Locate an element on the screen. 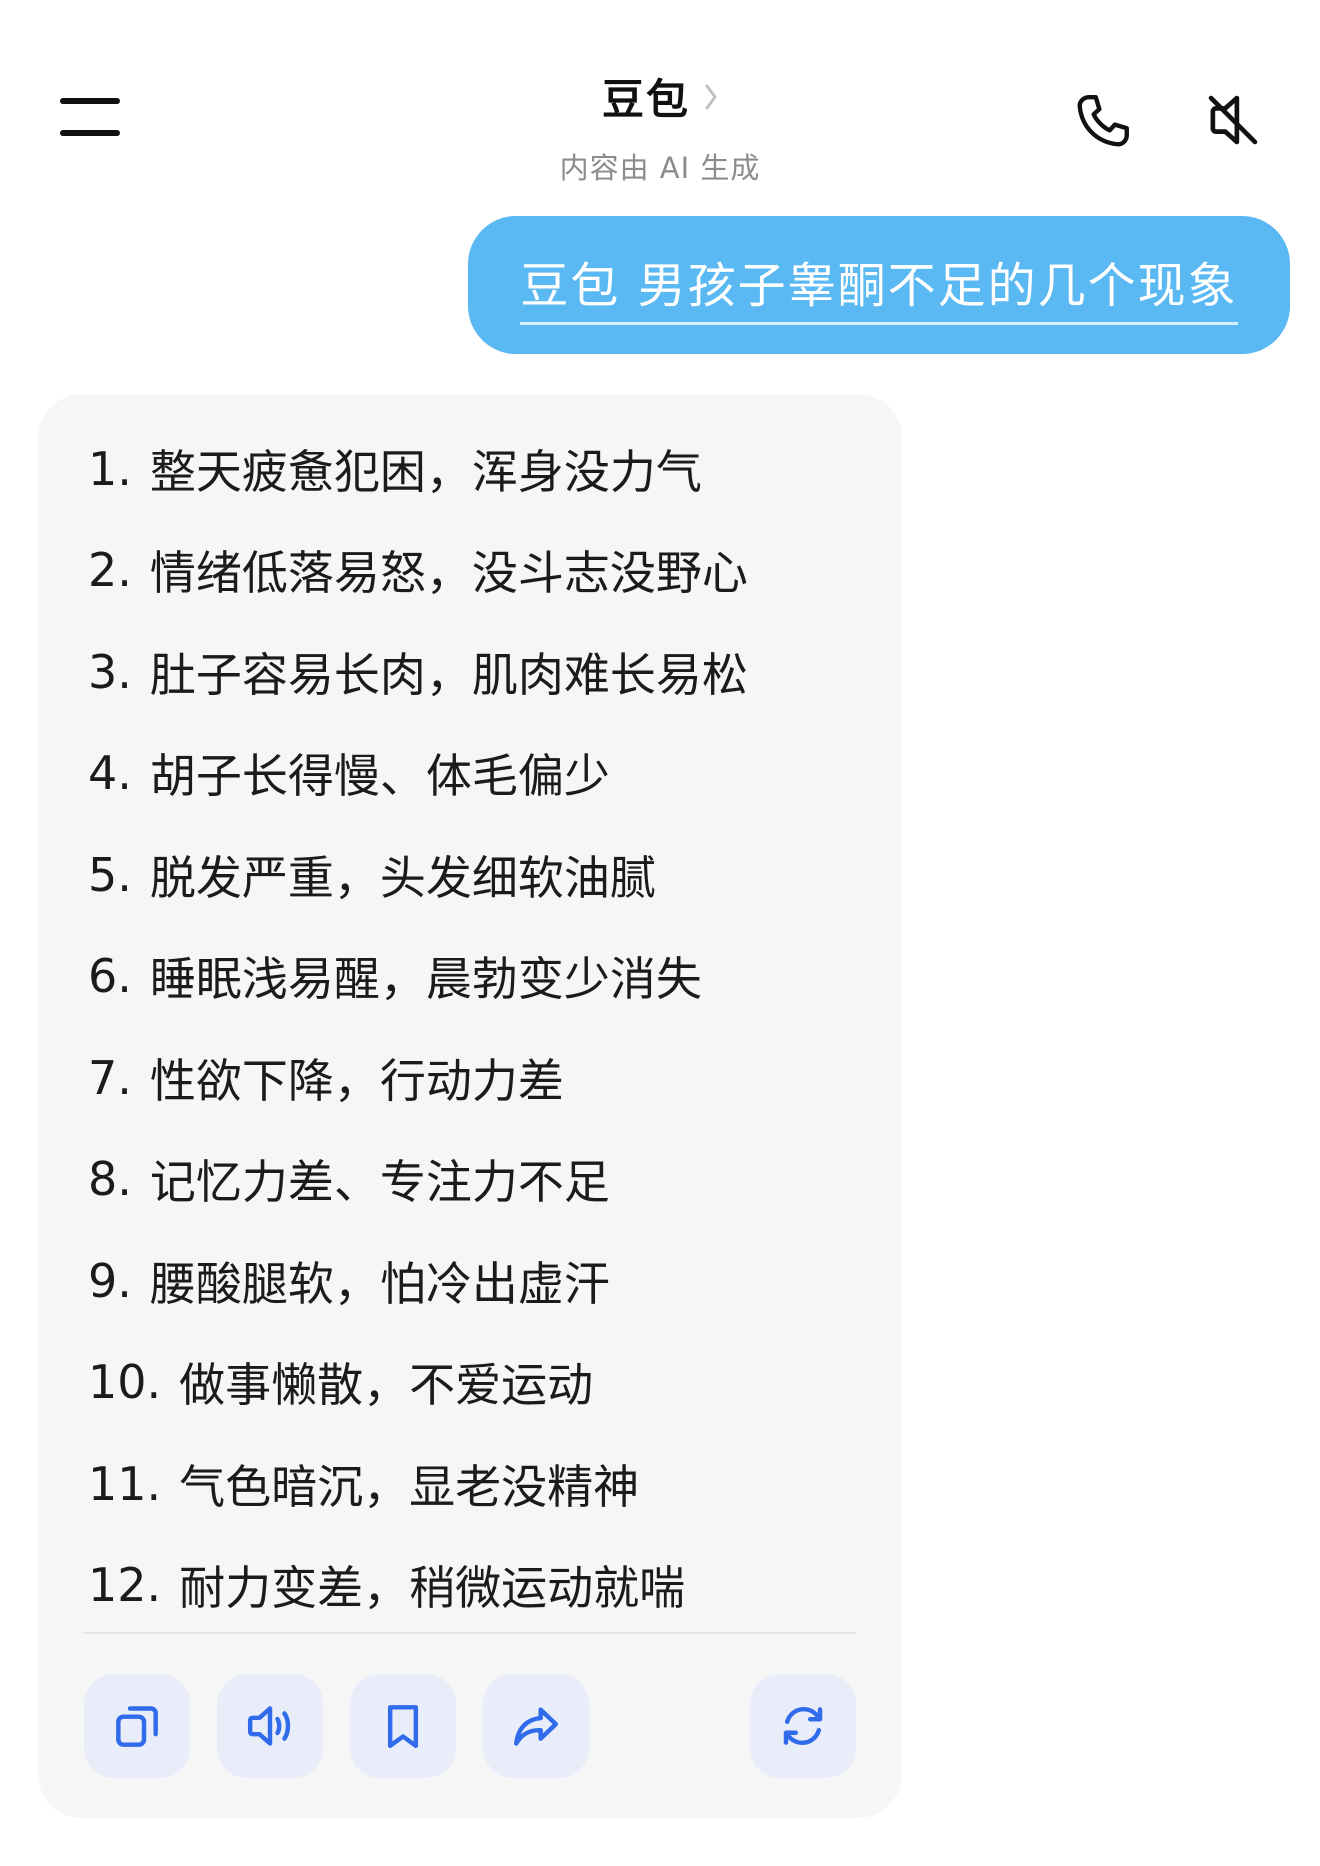 The image size is (1320, 1866). list-item-number: 8. is located at coordinates (110, 1179).